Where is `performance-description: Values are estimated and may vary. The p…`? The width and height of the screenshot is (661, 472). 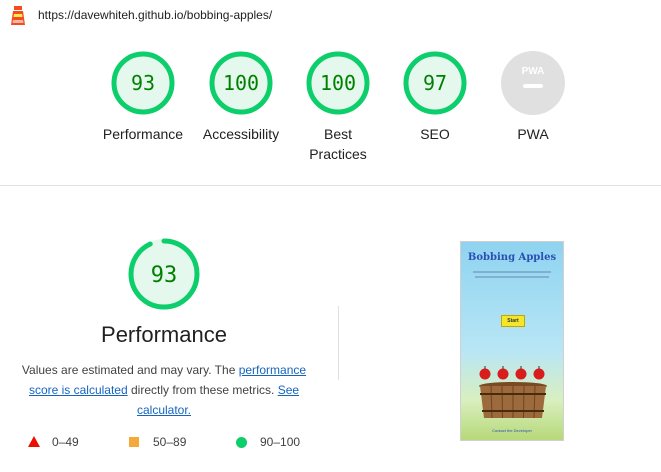
performance-description: Values are estimated and may vary. The p… is located at coordinates (164, 390).